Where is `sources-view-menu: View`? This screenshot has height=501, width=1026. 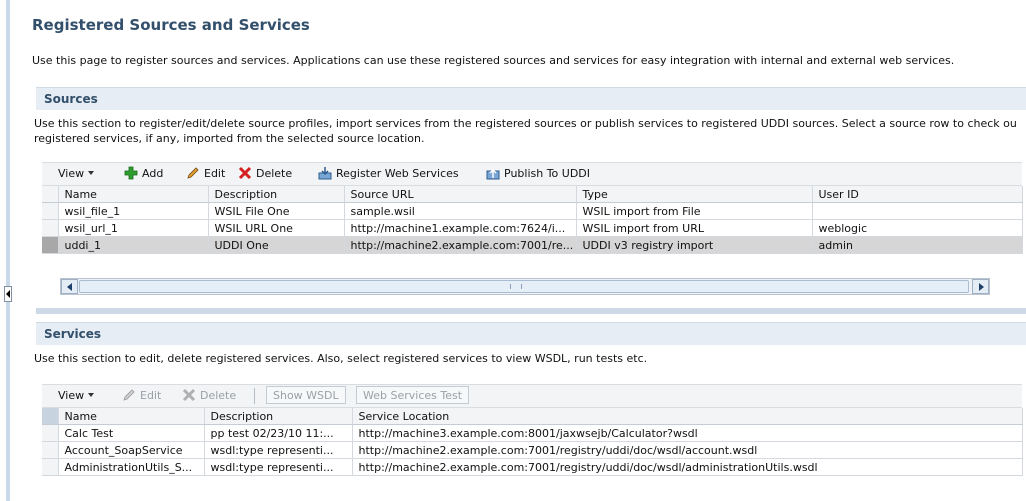
sources-view-menu: View is located at coordinates (76, 174).